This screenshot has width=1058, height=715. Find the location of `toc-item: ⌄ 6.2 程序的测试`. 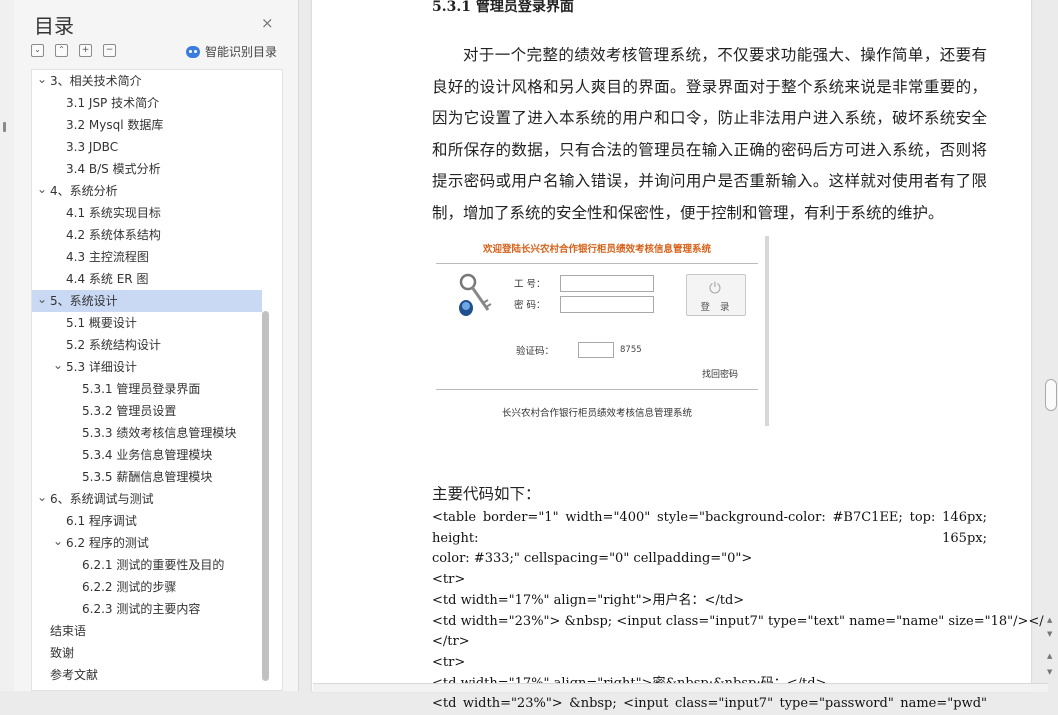

toc-item: ⌄ 6.2 程序的测试 is located at coordinates (147, 543).